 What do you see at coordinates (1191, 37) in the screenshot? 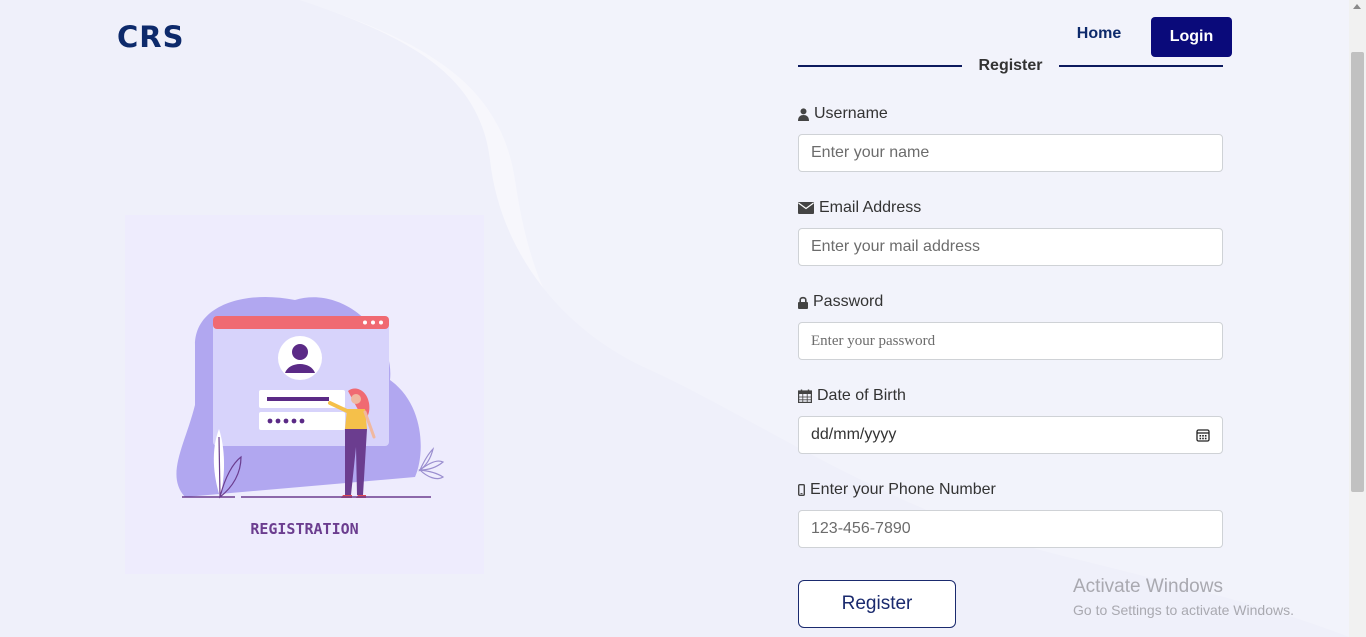
I see `nav-login-button: Login` at bounding box center [1191, 37].